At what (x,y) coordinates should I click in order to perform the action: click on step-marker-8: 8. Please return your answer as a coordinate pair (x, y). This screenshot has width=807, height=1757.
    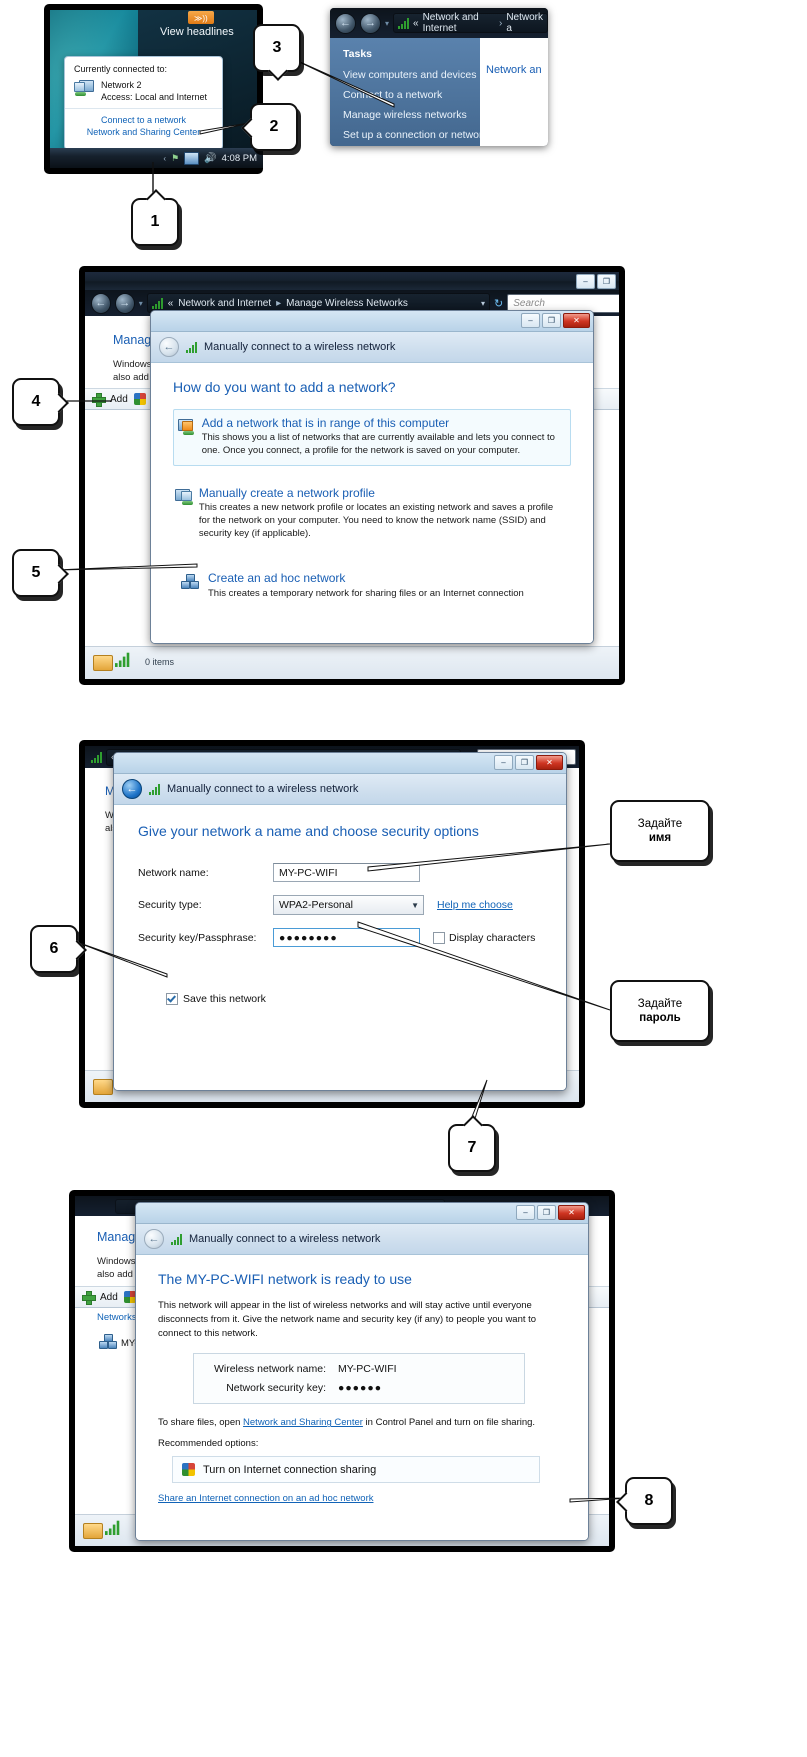
    Looking at the image, I should click on (649, 1501).